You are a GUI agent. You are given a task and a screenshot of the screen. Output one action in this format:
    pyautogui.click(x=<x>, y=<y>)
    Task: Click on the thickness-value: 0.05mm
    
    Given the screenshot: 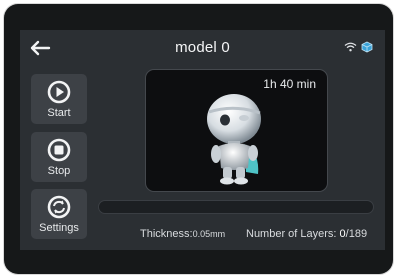 What is the action you would take?
    pyautogui.click(x=209, y=234)
    